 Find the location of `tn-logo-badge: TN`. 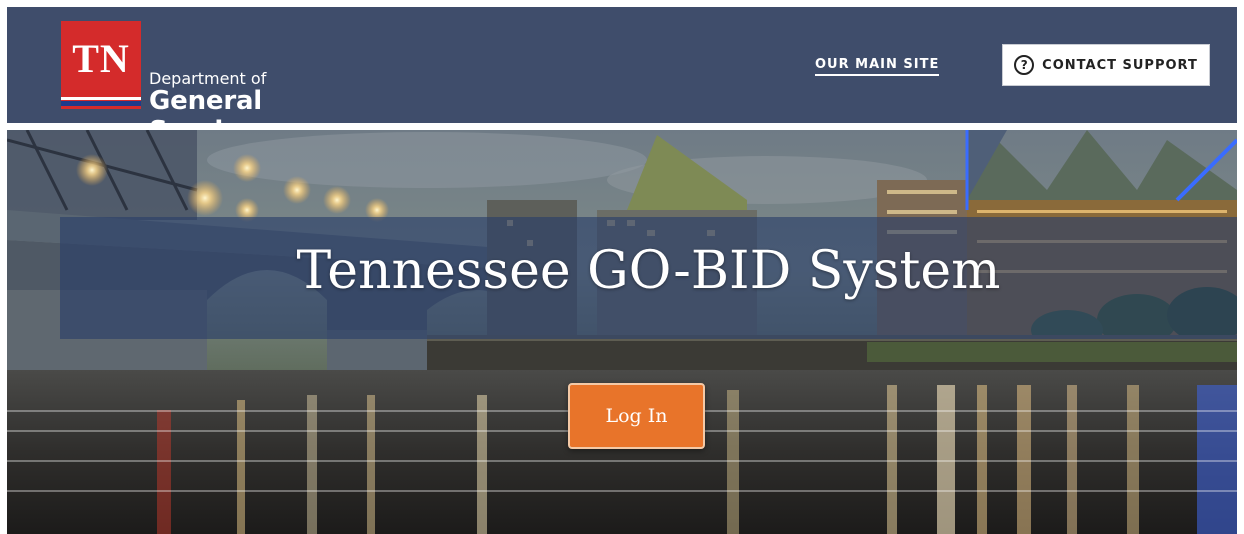

tn-logo-badge: TN is located at coordinates (101, 65).